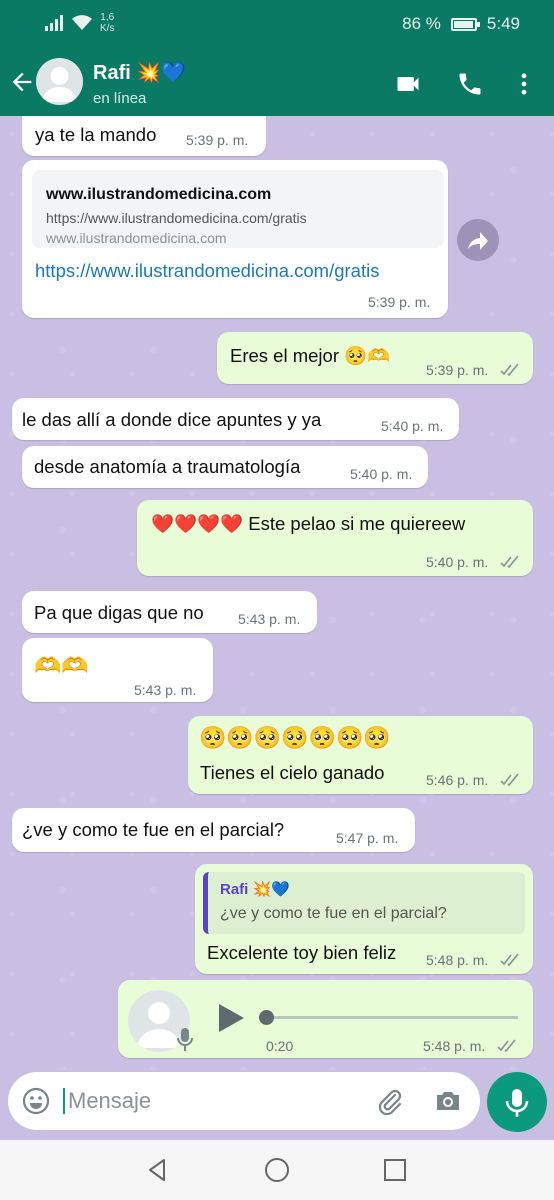  Describe the element at coordinates (157, 1170) in the screenshot. I see `back-triangle-icon` at that location.